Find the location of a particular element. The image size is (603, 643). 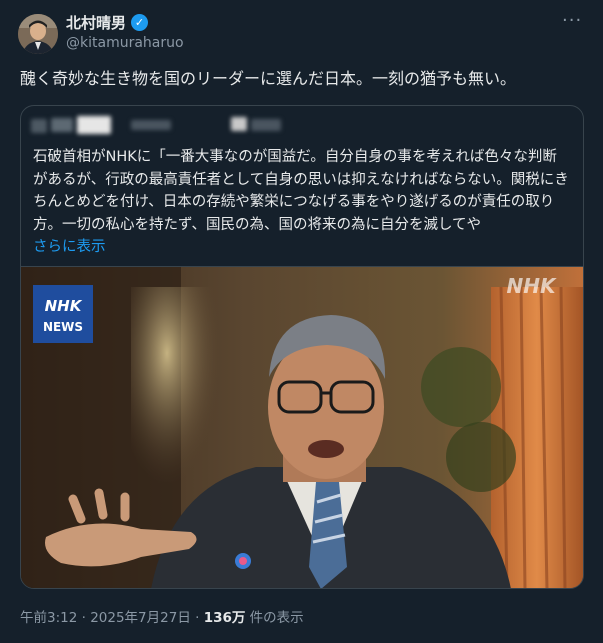

quoted-tweet-header-redacted is located at coordinates (302, 124).